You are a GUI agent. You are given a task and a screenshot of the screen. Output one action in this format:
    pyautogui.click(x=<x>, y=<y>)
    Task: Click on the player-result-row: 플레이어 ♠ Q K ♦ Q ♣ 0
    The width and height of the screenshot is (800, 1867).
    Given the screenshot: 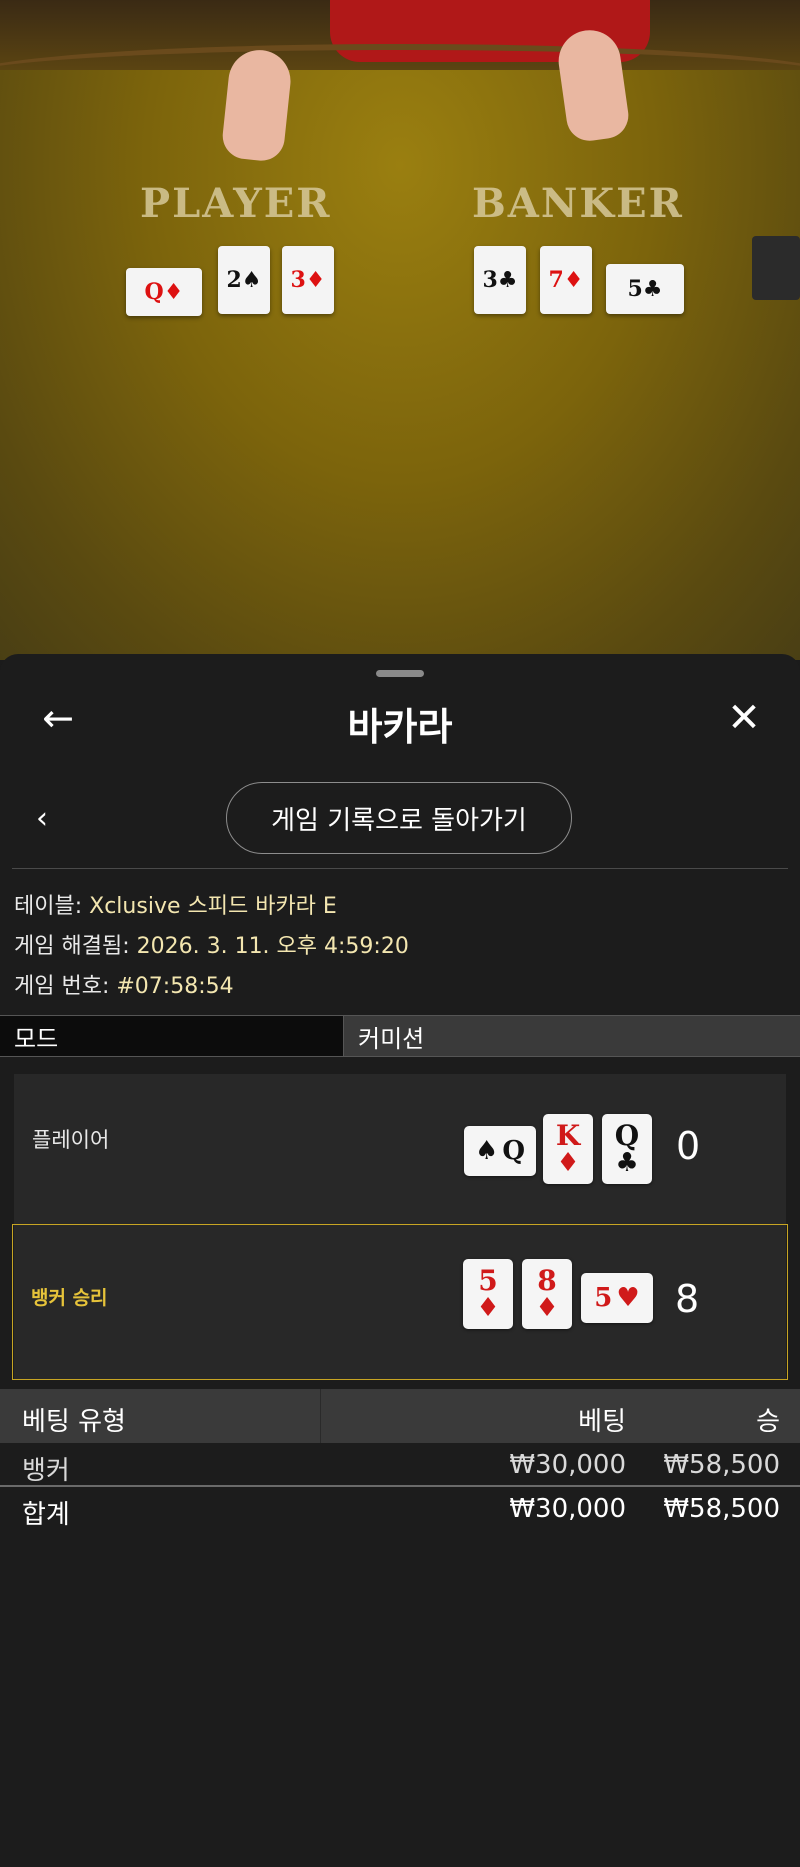 What is the action you would take?
    pyautogui.click(x=400, y=1151)
    